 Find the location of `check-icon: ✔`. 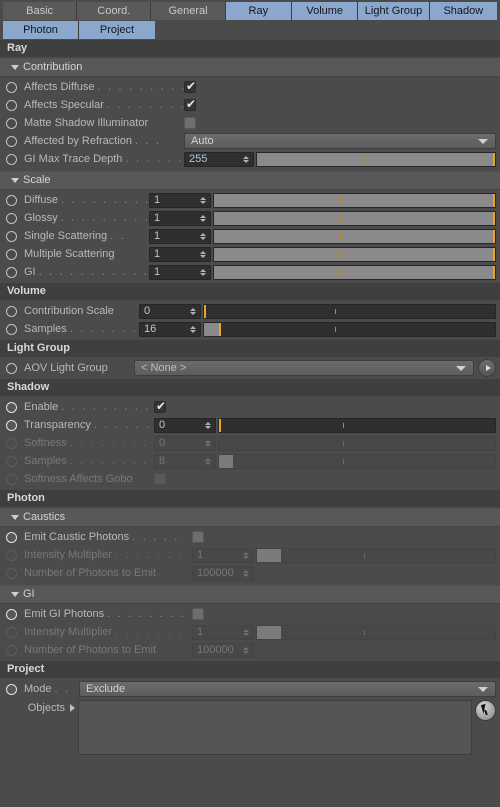

check-icon: ✔ is located at coordinates (191, 104).